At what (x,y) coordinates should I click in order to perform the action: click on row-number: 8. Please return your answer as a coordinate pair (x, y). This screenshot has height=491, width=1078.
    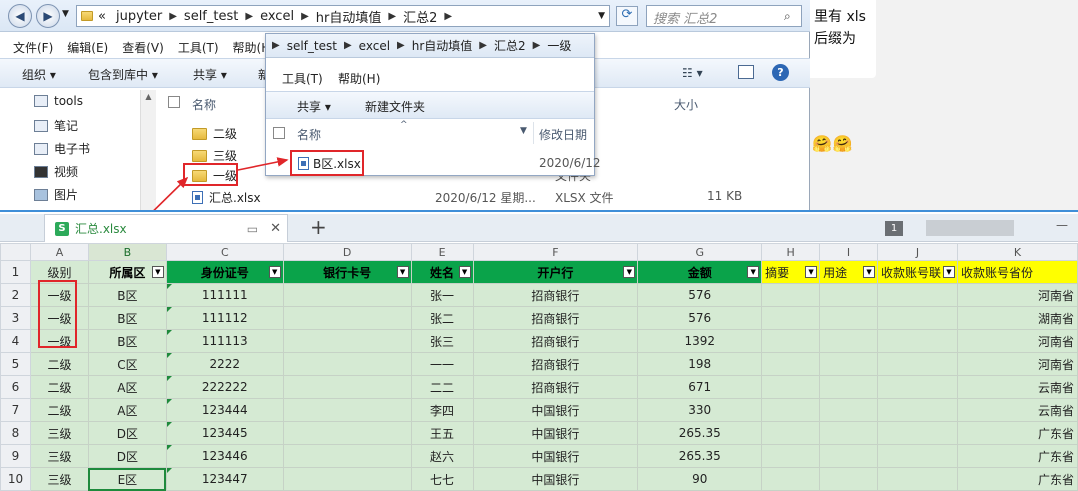
    Looking at the image, I should click on (15, 433).